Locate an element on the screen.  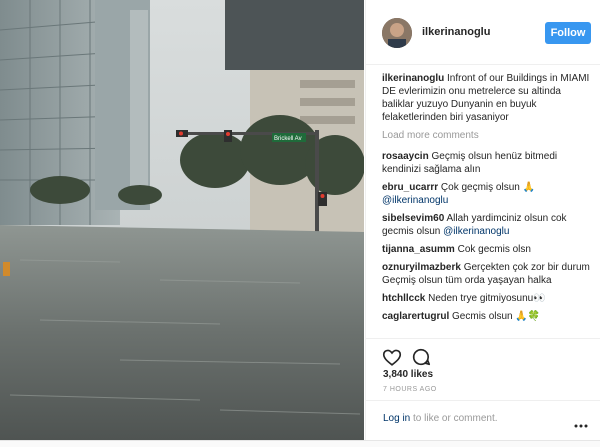
comment-text: Gecmis olsun 🙏🍀 is located at coordinates (496, 316).